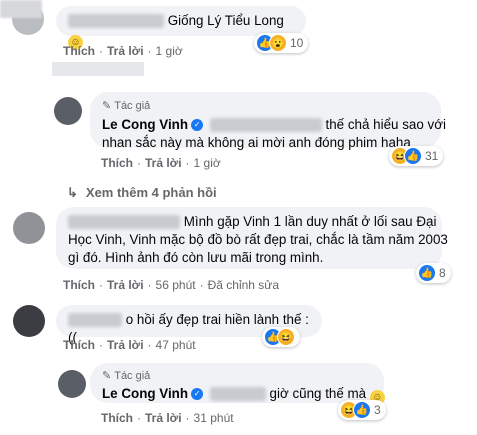 The image size is (477, 435). I want to click on reaction-count: 8, so click(442, 273).